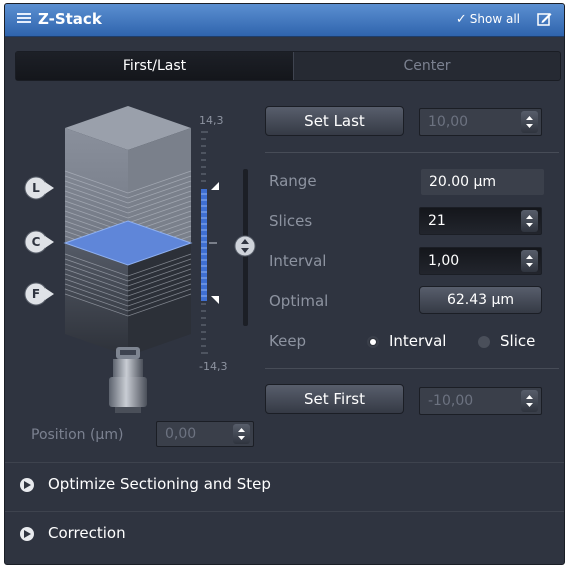 The width and height of the screenshot is (569, 568). I want to click on interval-stepper, so click(529, 261).